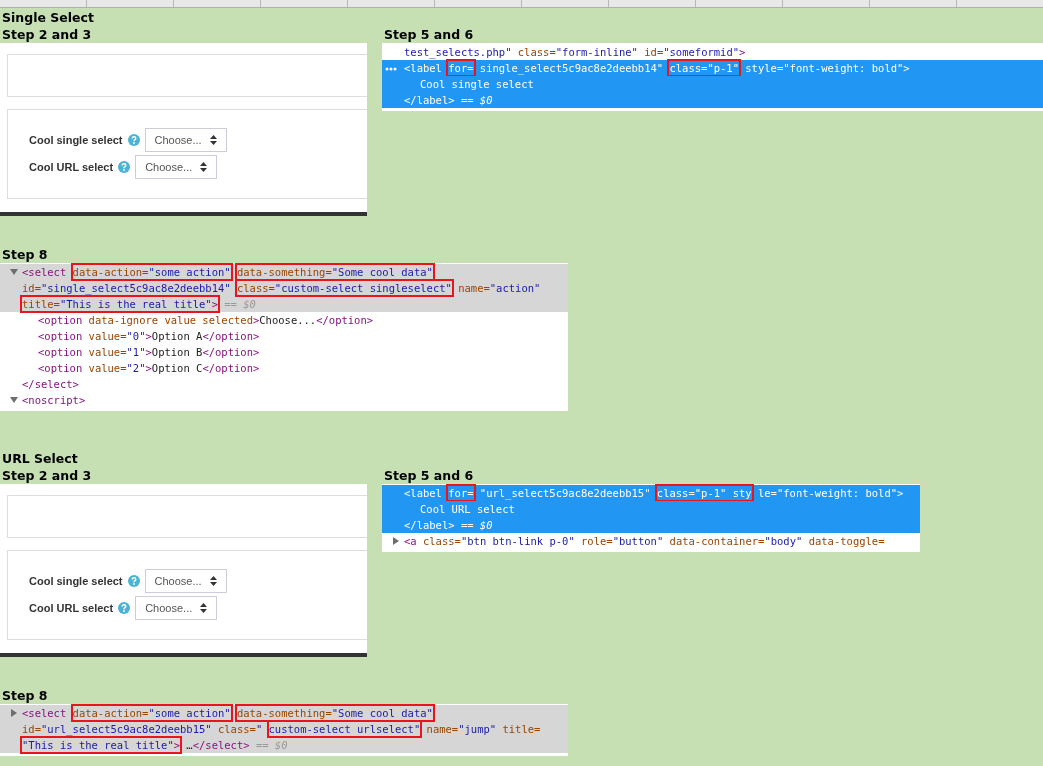 The height and width of the screenshot is (766, 1043). I want to click on annotation-box: "This is the real title">, so click(101, 745).